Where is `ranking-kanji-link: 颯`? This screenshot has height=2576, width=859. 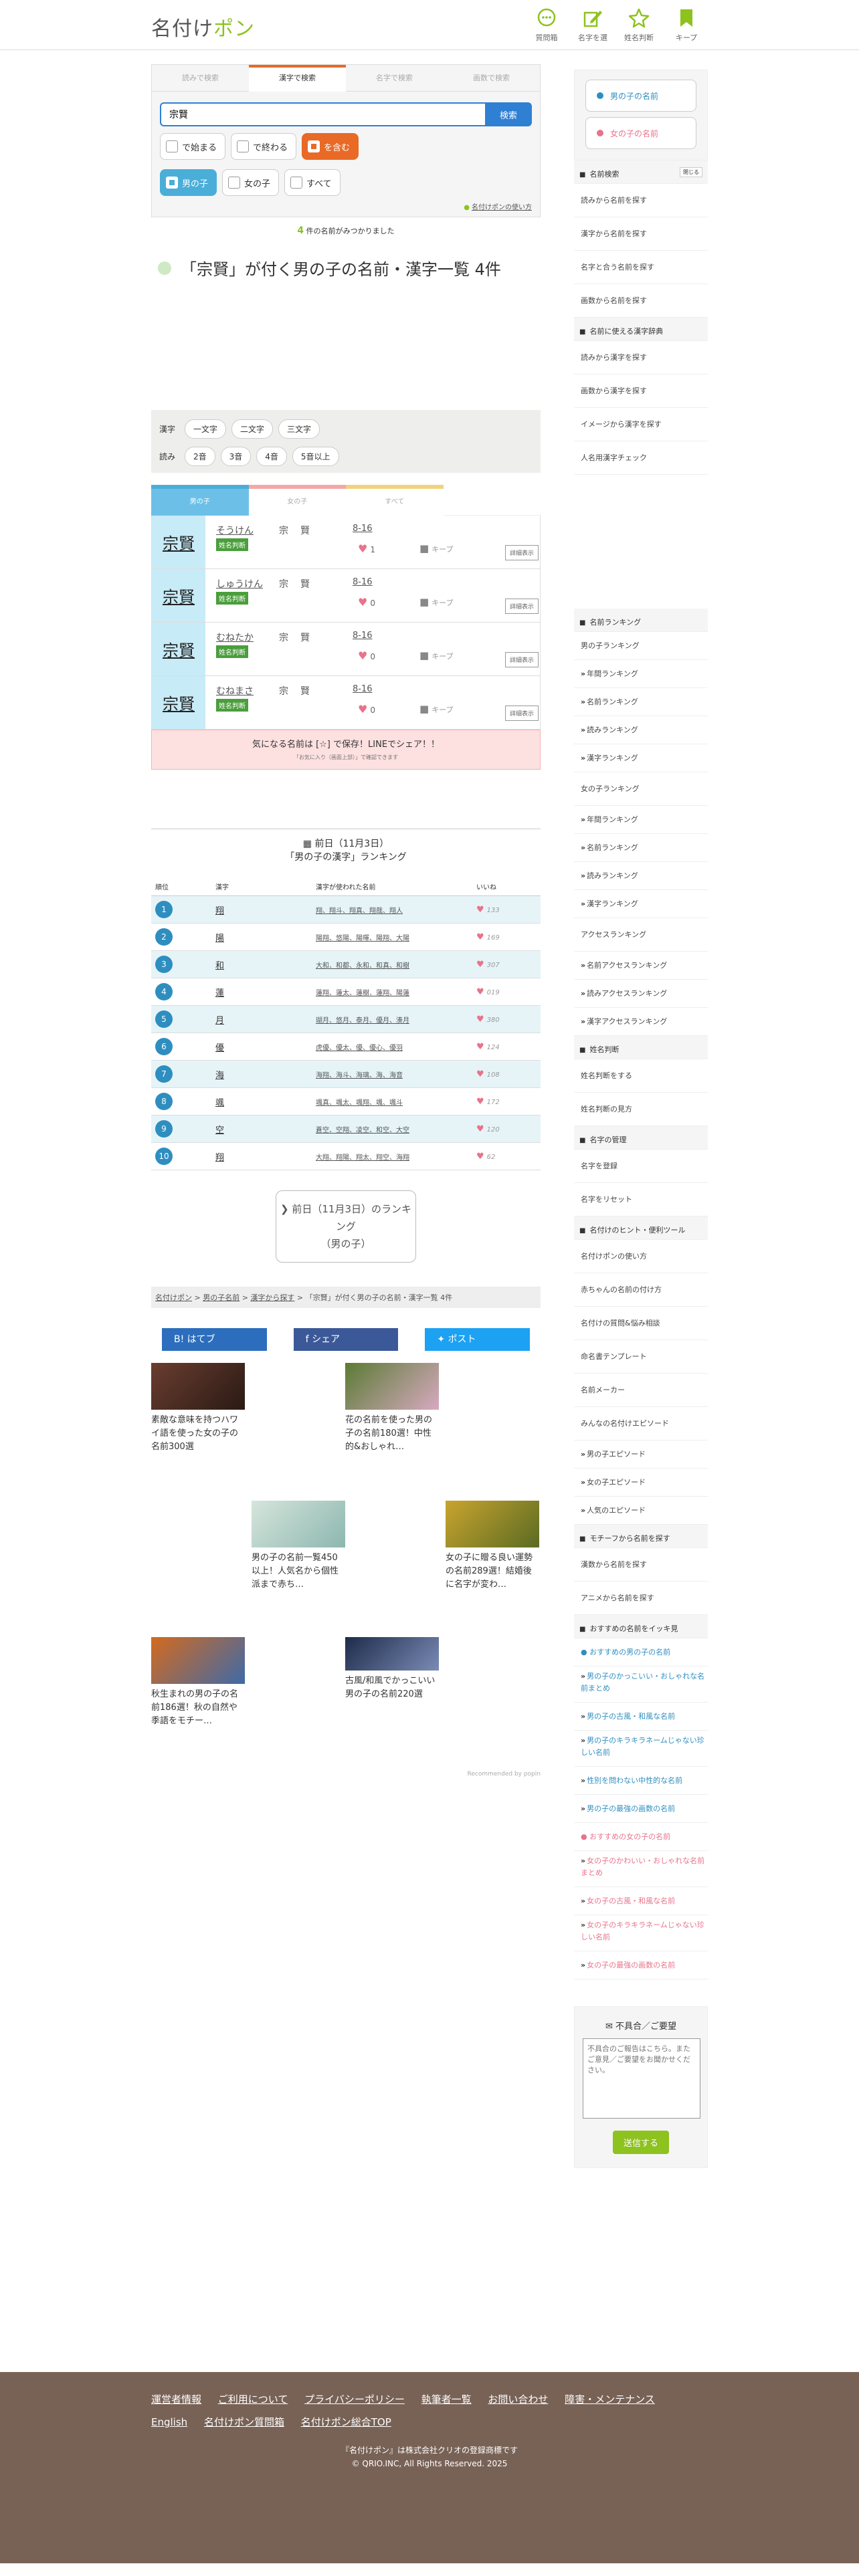
ranking-kanji-link: 颯 is located at coordinates (220, 1103).